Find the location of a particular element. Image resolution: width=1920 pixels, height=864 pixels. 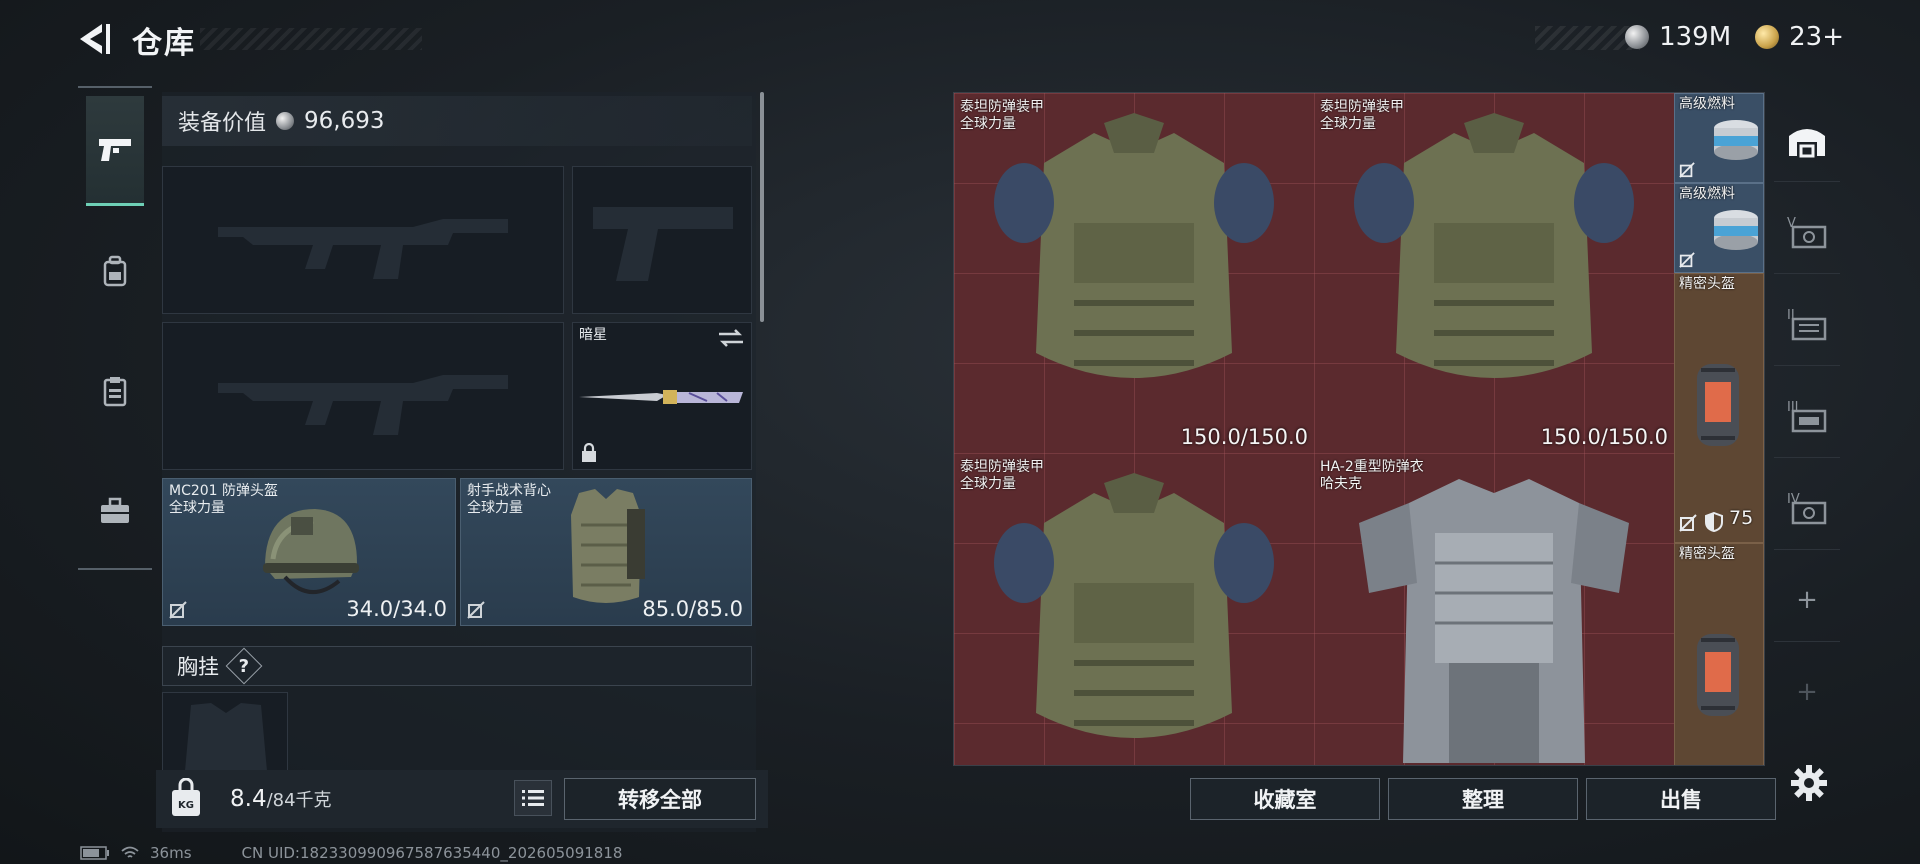

pistol-icon is located at coordinates (115, 149).